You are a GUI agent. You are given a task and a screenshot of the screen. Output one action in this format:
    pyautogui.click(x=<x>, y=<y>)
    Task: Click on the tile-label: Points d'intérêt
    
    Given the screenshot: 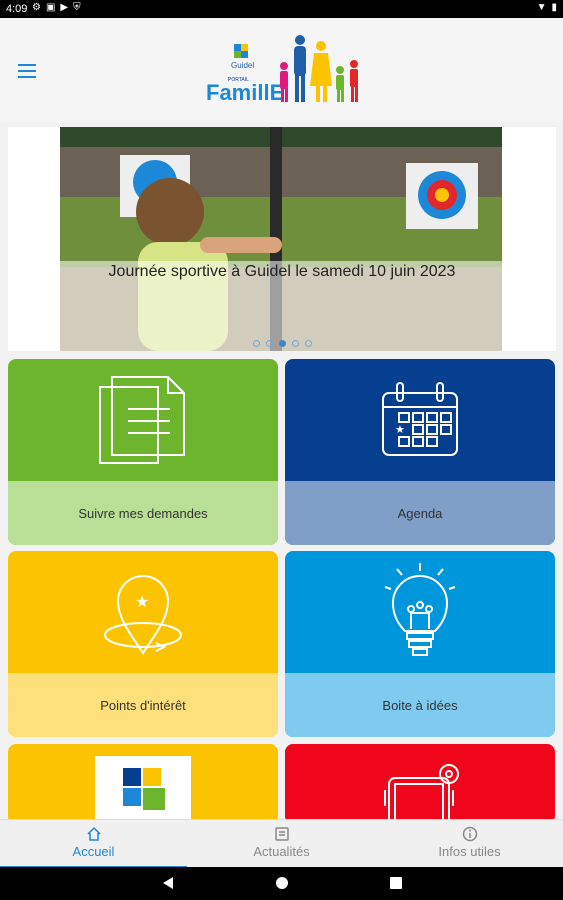 What is the action you would take?
    pyautogui.click(x=143, y=705)
    